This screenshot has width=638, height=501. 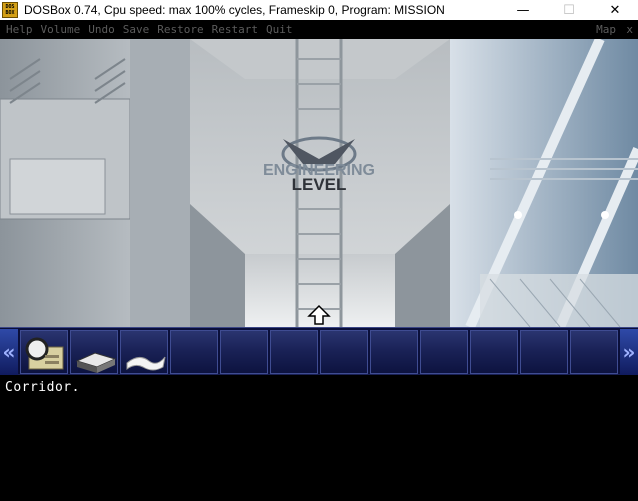 I want to click on sign-level: LEVEL, so click(x=319, y=184).